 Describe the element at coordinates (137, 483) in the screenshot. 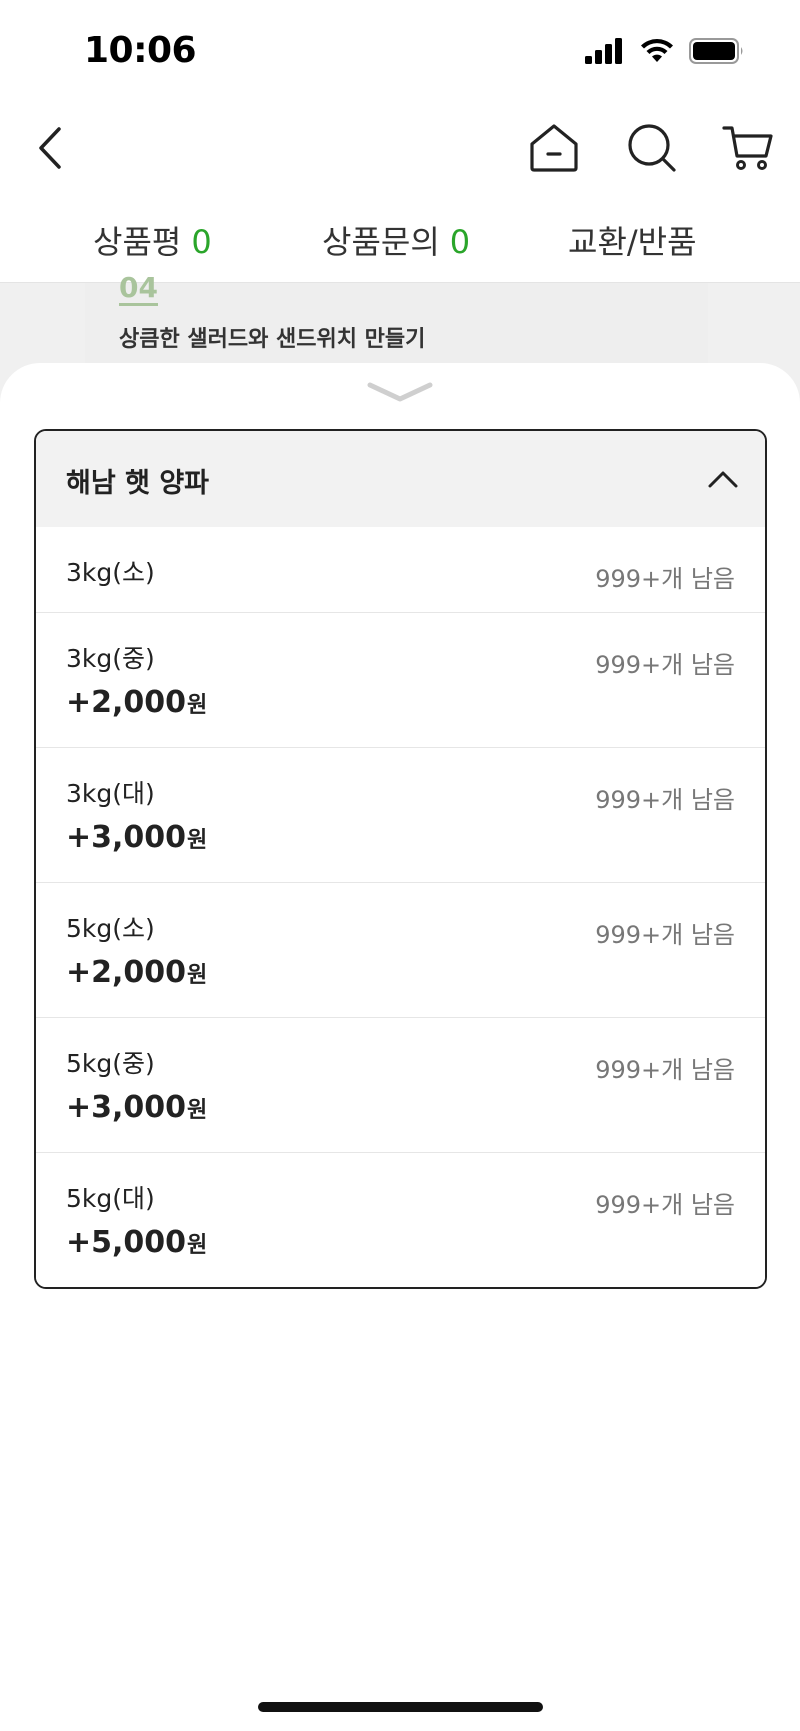

I see `option-title: 해남 햇 양파` at that location.